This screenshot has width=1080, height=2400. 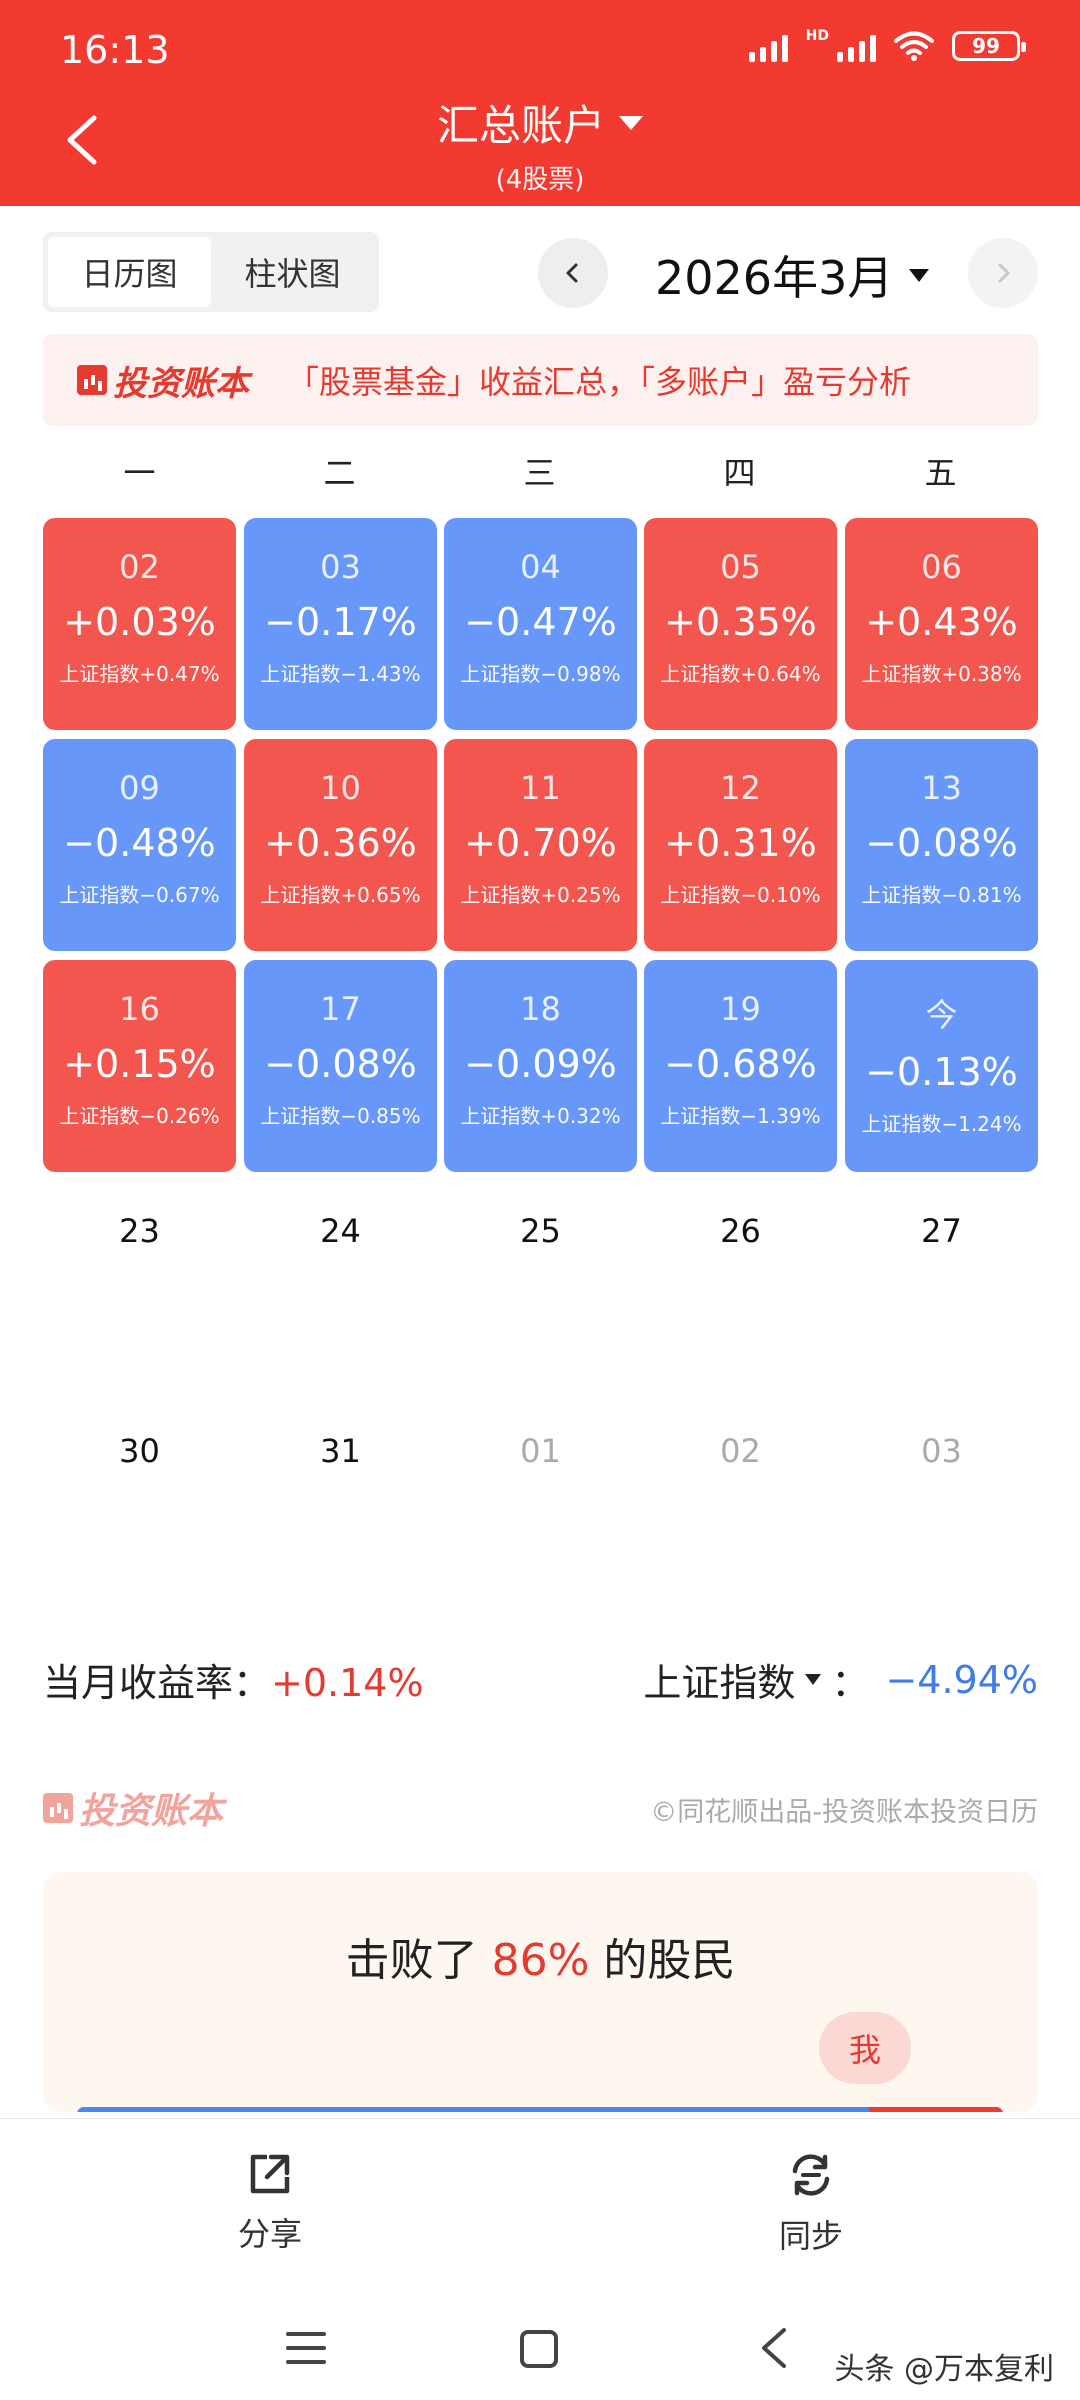 What do you see at coordinates (540, 1807) in the screenshot?
I see `footer-brand: 投资账本 ©同花顺出品-投资账本投资日历` at bounding box center [540, 1807].